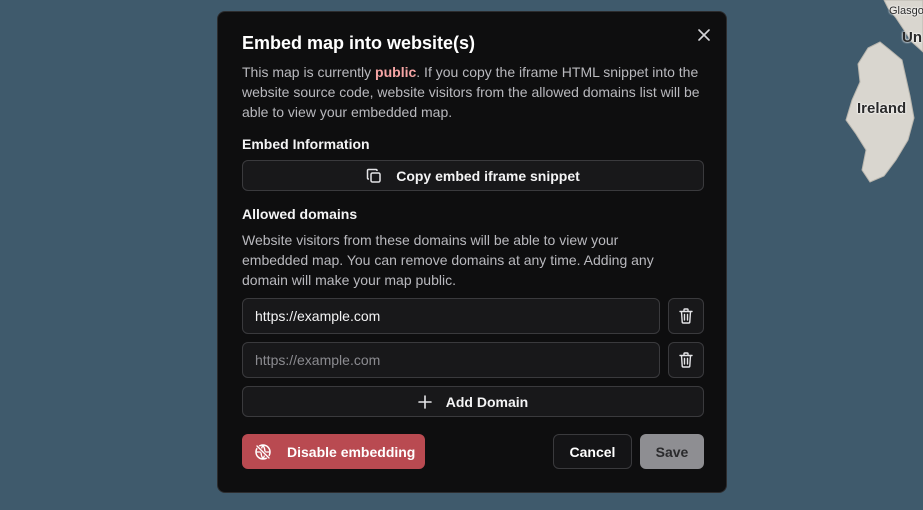  What do you see at coordinates (912, 37) in the screenshot?
I see `map-label-united-kingdom: Un` at bounding box center [912, 37].